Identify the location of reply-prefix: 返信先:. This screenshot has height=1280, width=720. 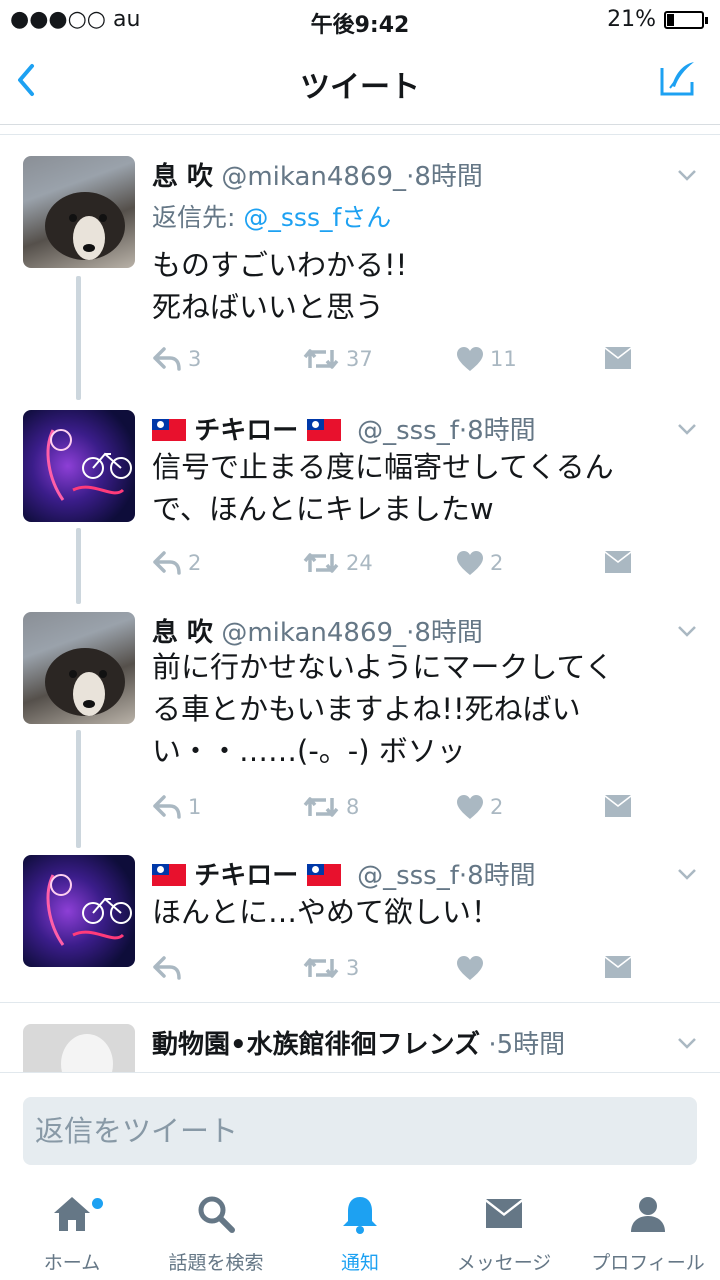
(194, 217).